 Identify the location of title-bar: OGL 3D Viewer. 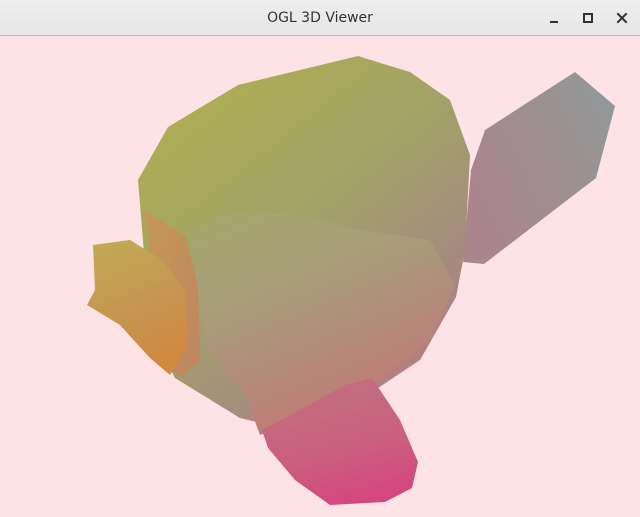
(320, 18).